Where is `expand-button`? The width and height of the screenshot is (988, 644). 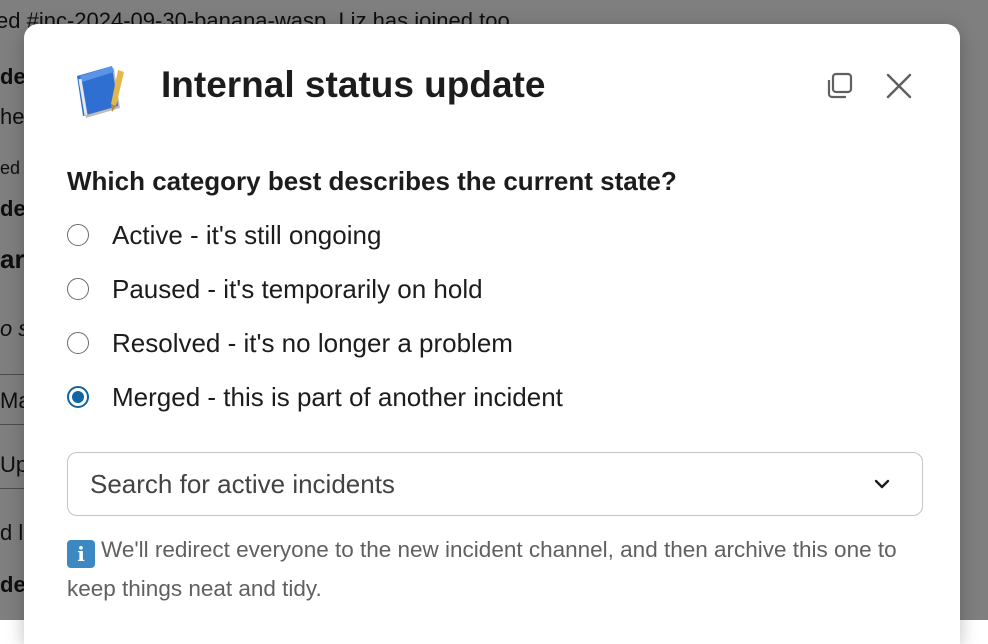
expand-button is located at coordinates (839, 86).